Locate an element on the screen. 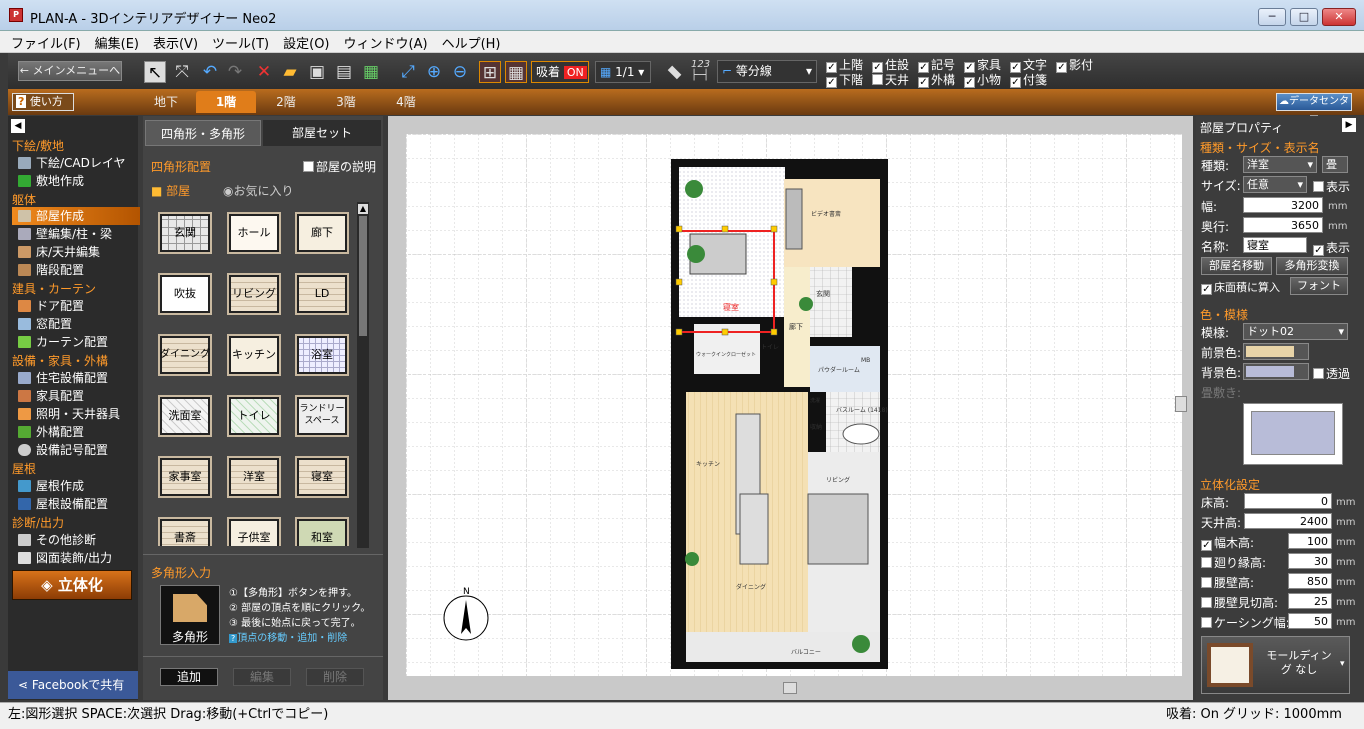  room-western: 洋室 is located at coordinates (254, 477).